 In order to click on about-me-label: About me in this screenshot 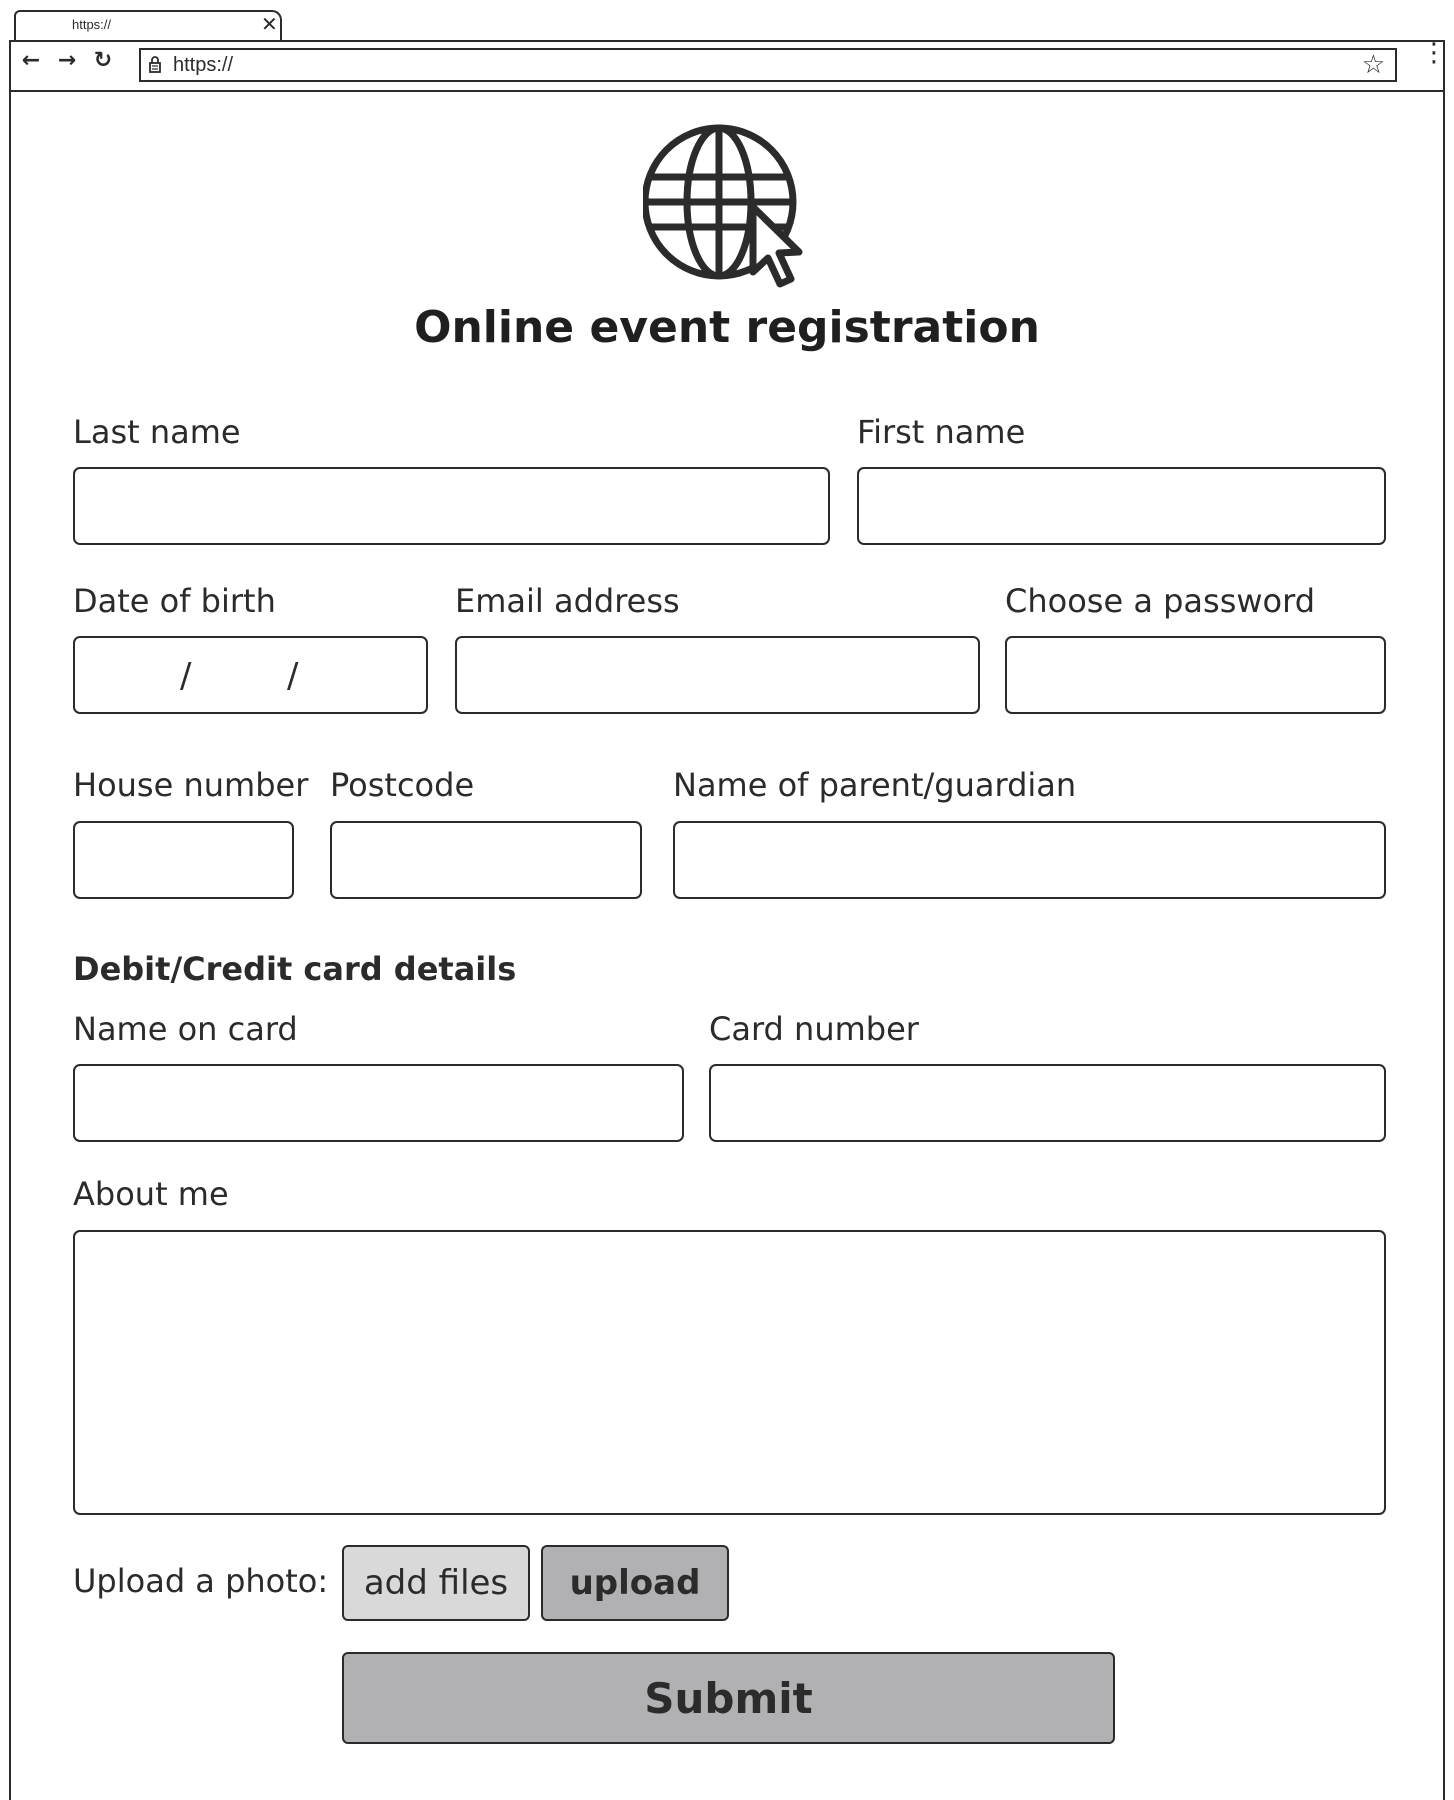, I will do `click(151, 1194)`.